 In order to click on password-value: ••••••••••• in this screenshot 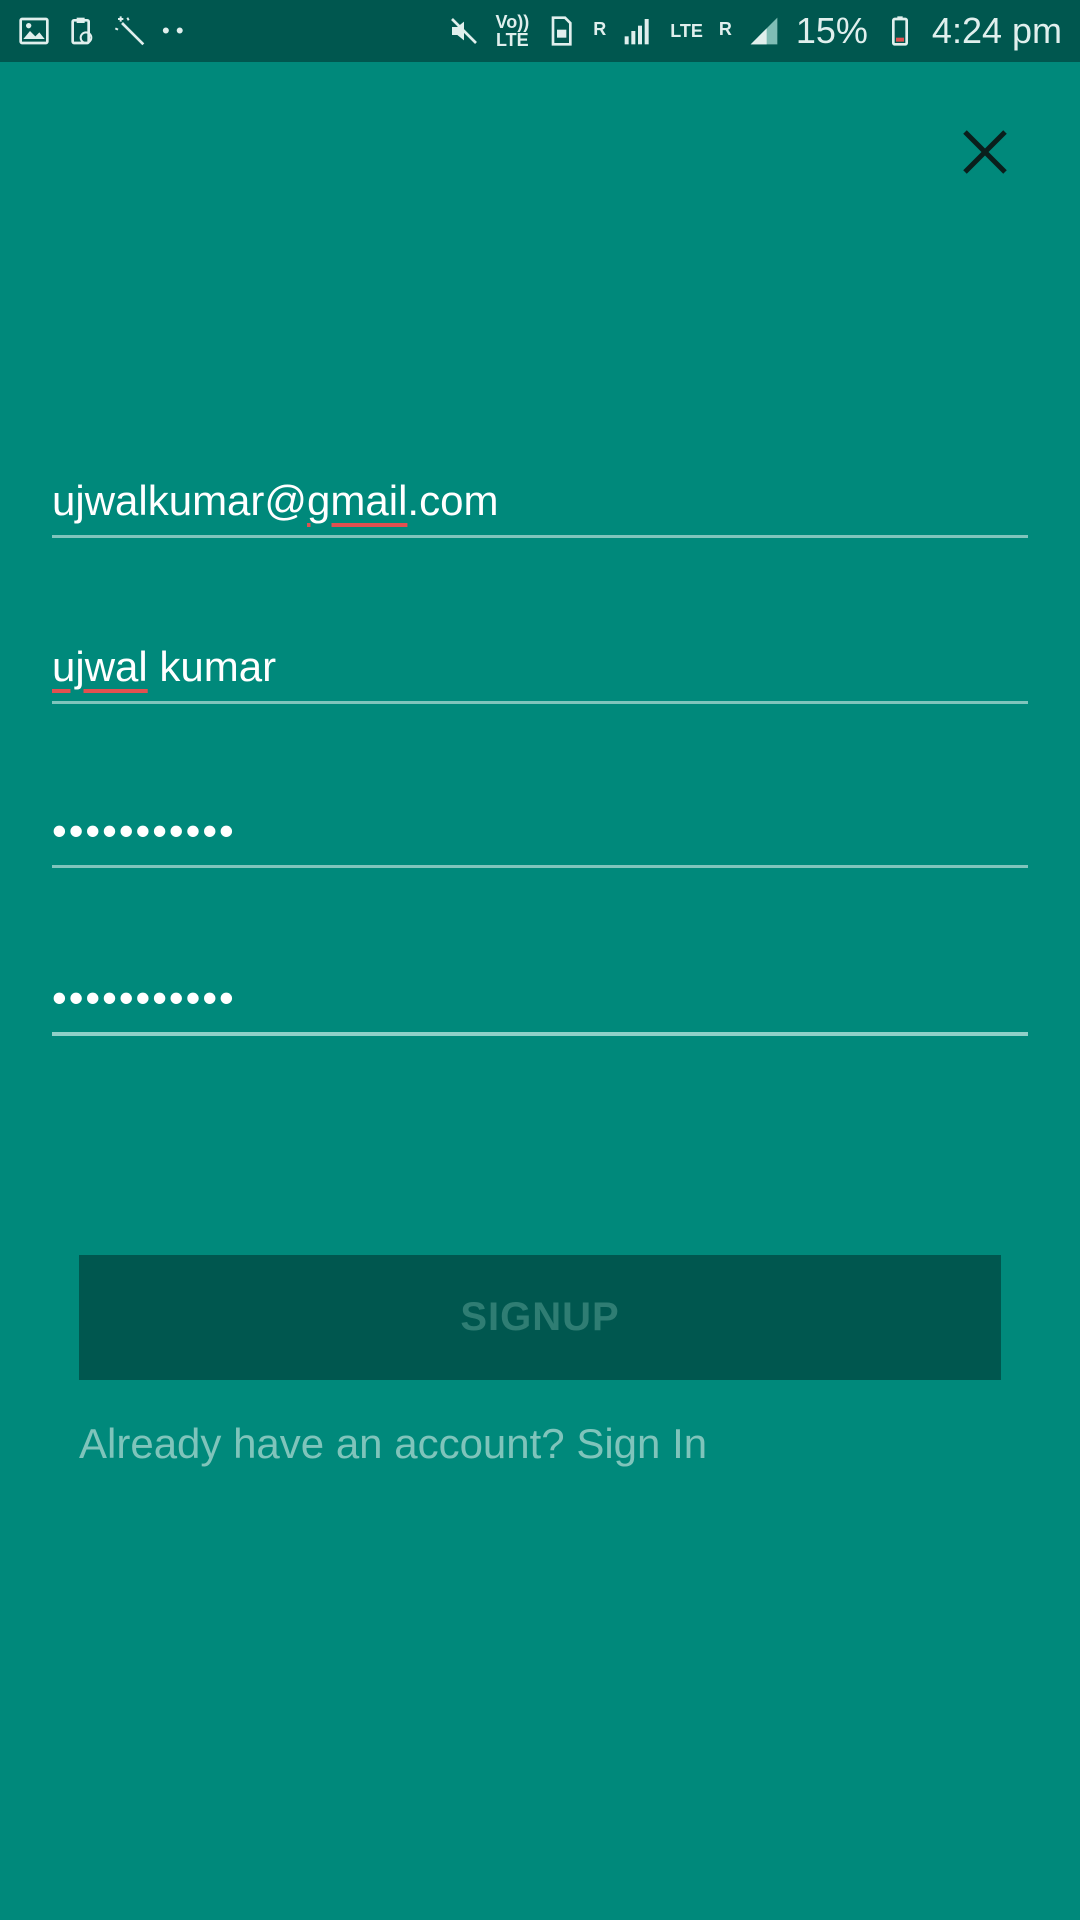, I will do `click(144, 830)`.